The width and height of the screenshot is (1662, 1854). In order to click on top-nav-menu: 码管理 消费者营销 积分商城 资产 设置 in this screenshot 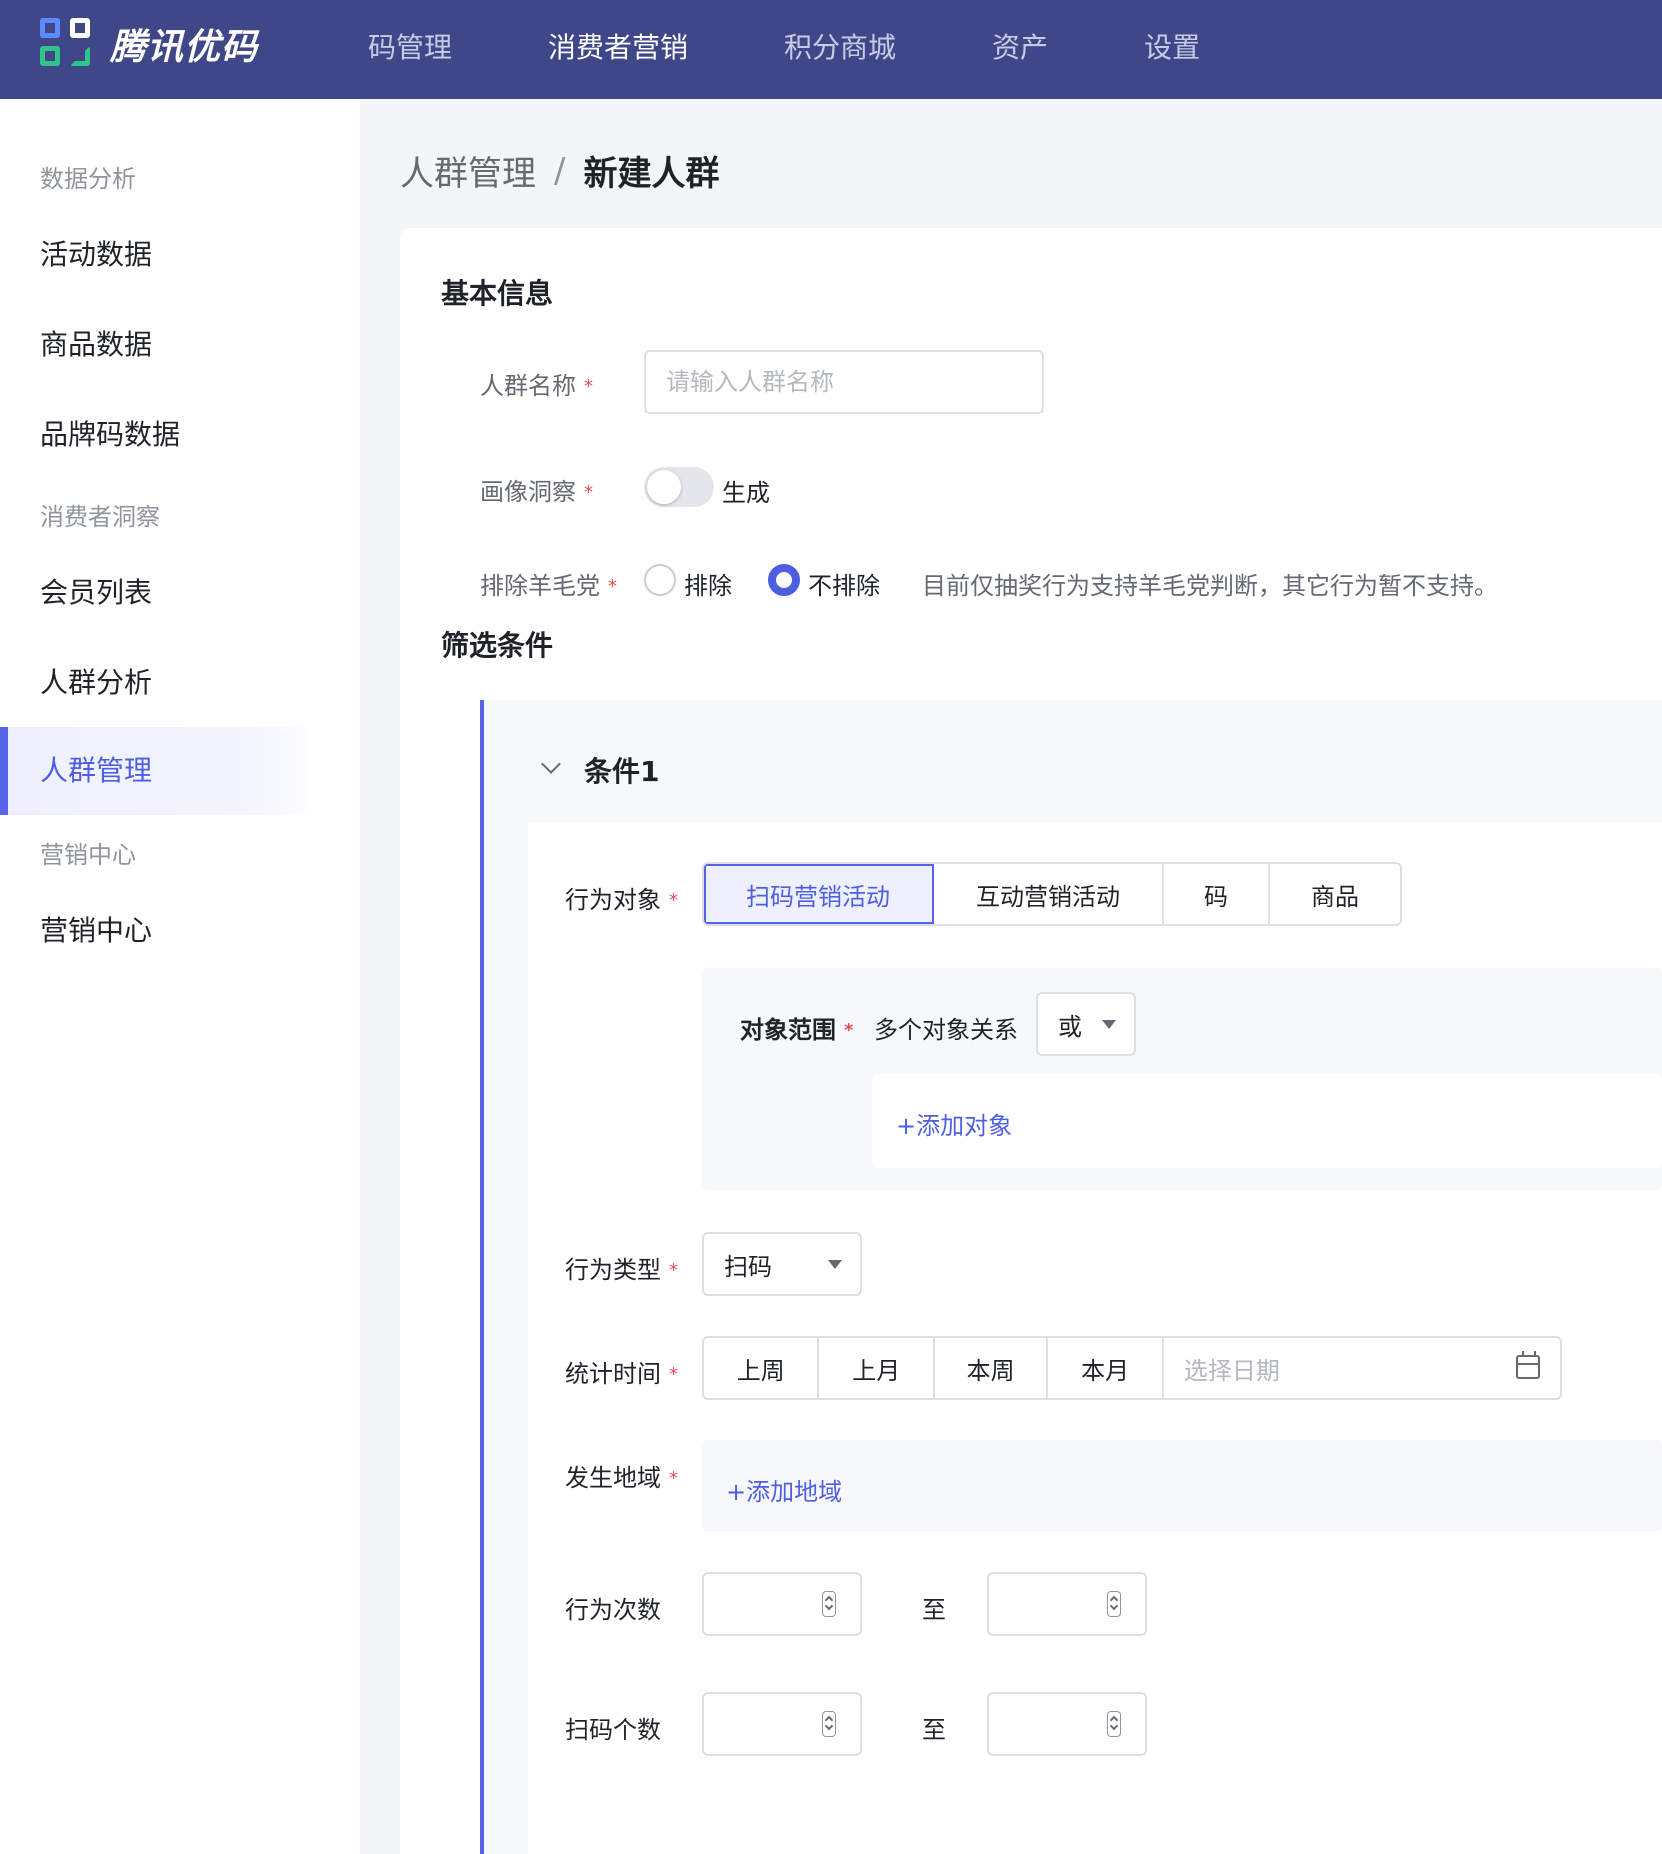, I will do `click(832, 49)`.